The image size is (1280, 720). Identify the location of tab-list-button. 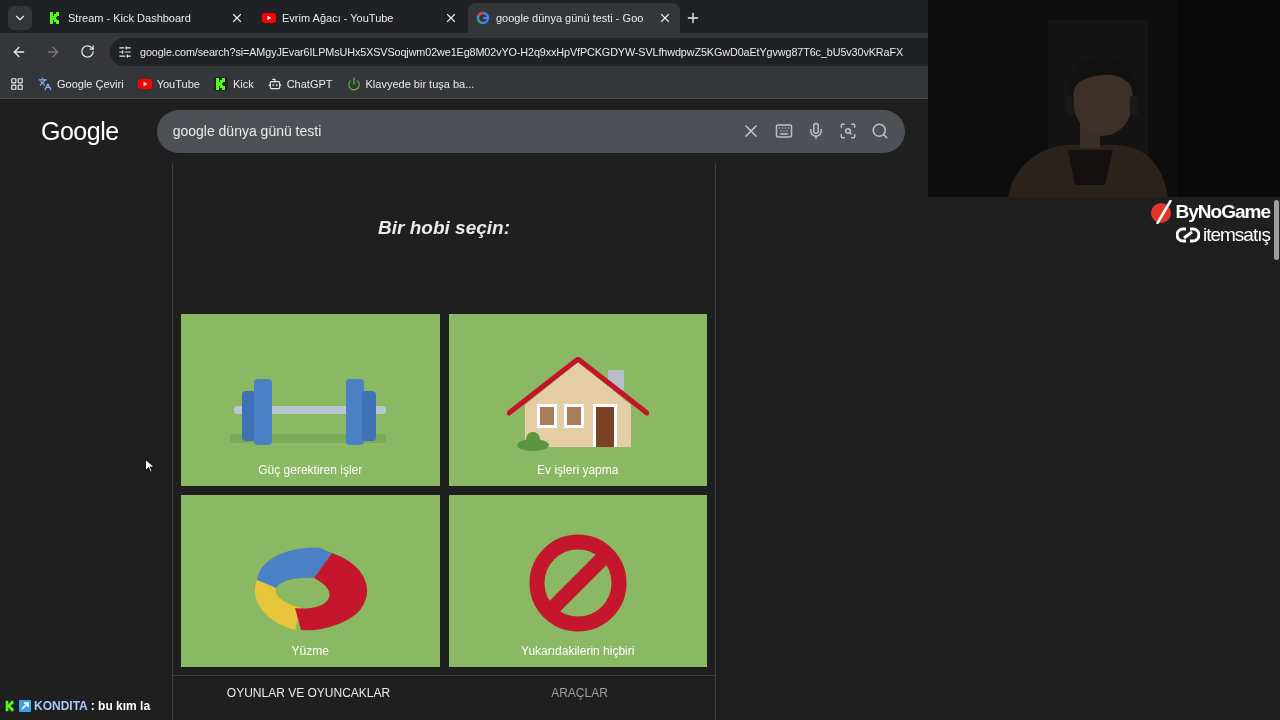
(20, 18).